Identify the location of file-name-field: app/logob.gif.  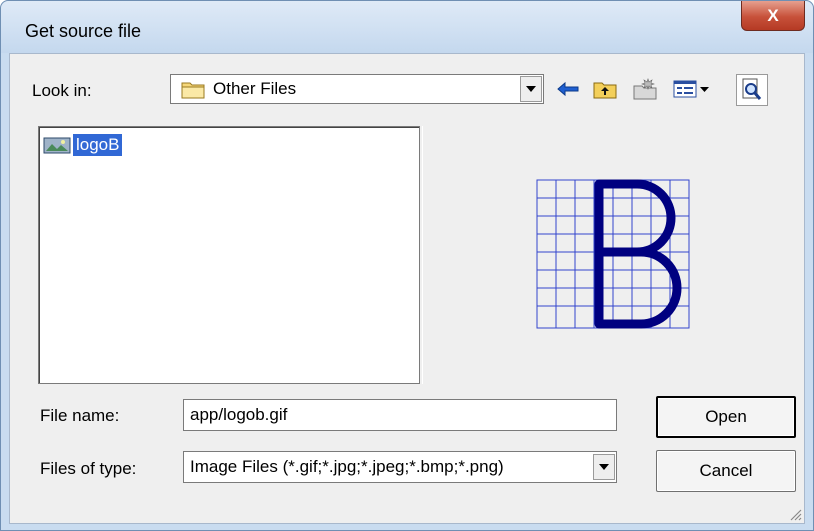
(400, 415).